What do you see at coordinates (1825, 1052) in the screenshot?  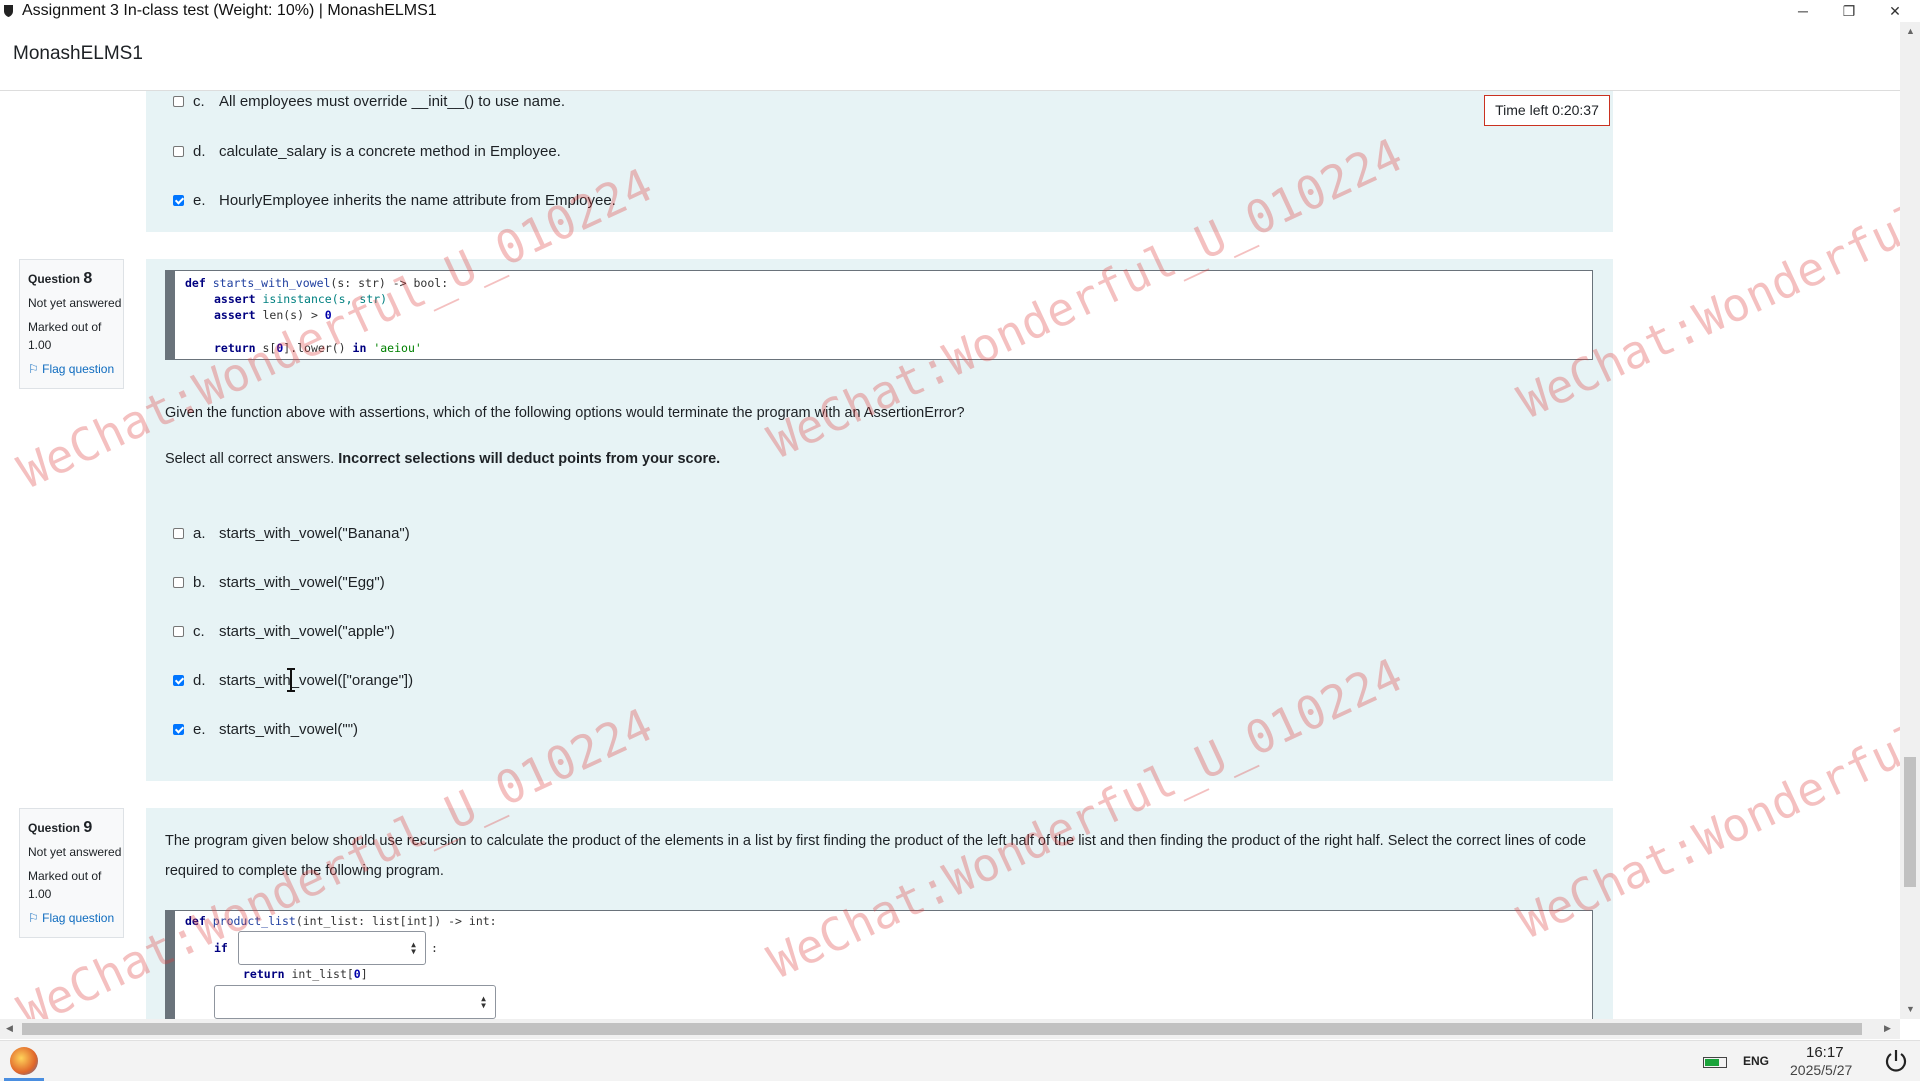 I see `clock-time: 16:17` at bounding box center [1825, 1052].